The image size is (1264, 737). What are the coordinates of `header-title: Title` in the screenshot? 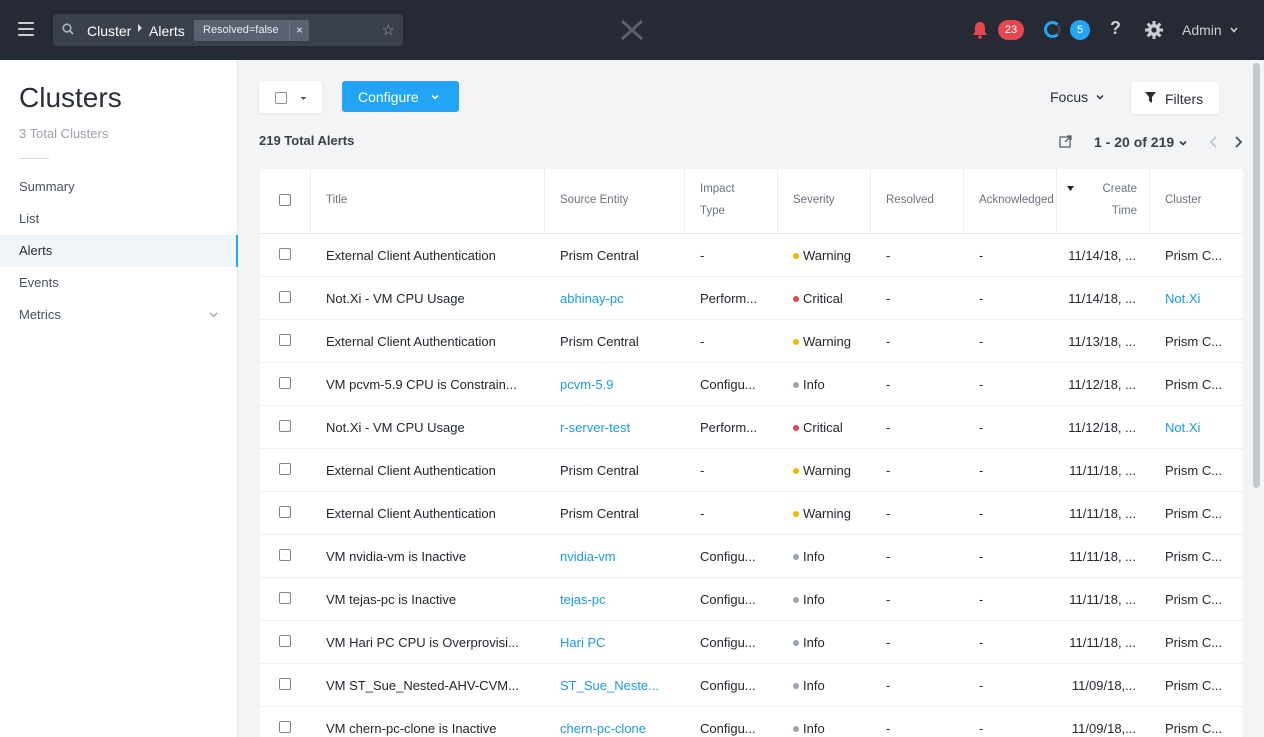 It's located at (428, 201).